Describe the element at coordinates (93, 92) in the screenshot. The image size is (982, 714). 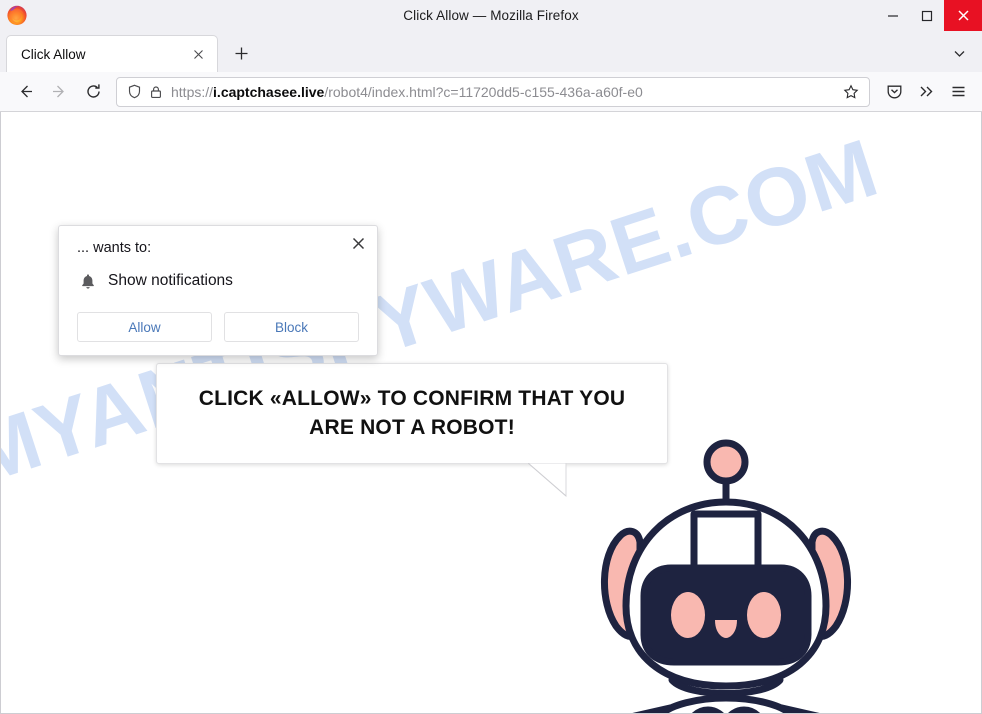
I see `reload-button` at that location.